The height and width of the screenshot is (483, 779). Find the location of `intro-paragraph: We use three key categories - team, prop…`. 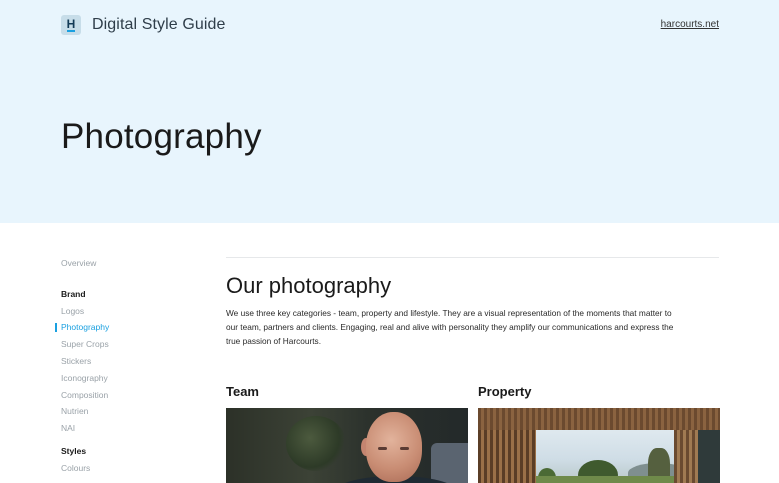

intro-paragraph: We use three key categories - team, prop… is located at coordinates (450, 327).